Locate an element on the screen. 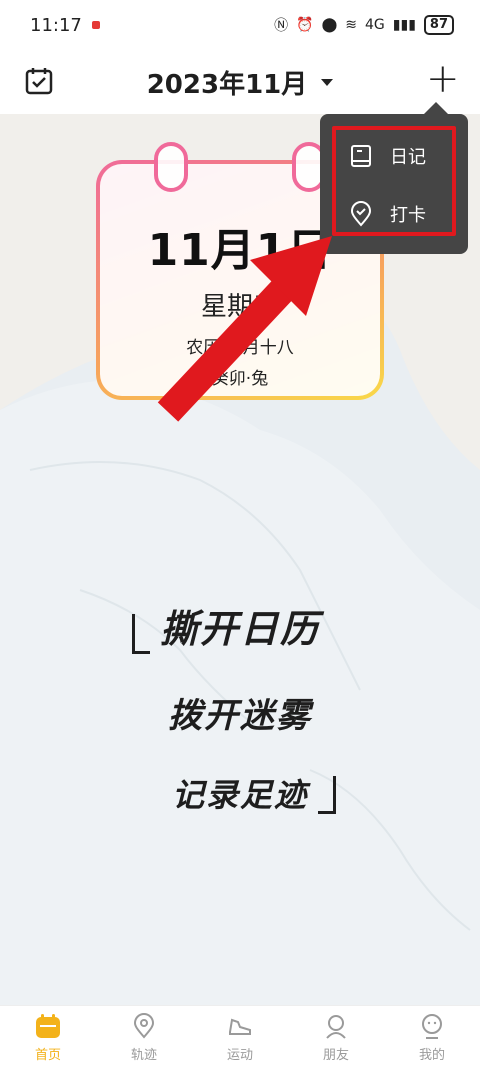  plus-icon: + is located at coordinates (443, 79).